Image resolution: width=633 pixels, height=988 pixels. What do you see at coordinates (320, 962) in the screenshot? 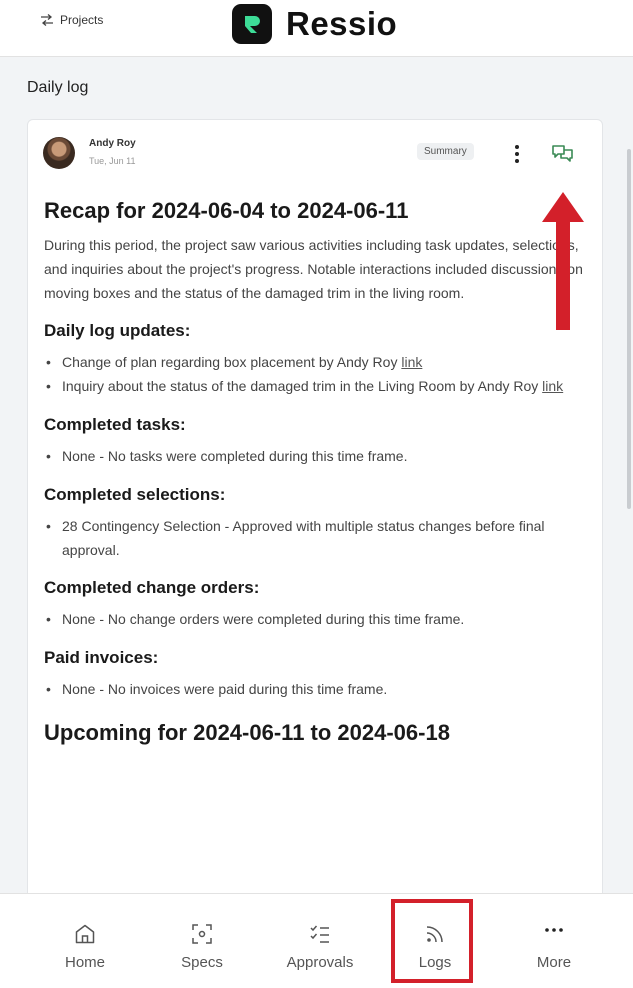
I see `nav-approvals-label: Approvals` at bounding box center [320, 962].